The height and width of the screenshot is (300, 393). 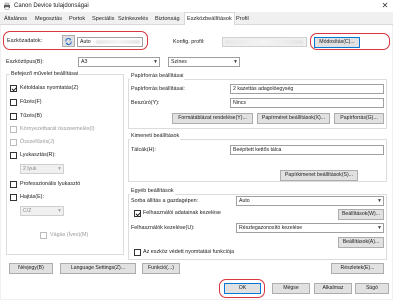 I want to click on punch-select: 2 lyuk ▼, so click(x=42, y=169).